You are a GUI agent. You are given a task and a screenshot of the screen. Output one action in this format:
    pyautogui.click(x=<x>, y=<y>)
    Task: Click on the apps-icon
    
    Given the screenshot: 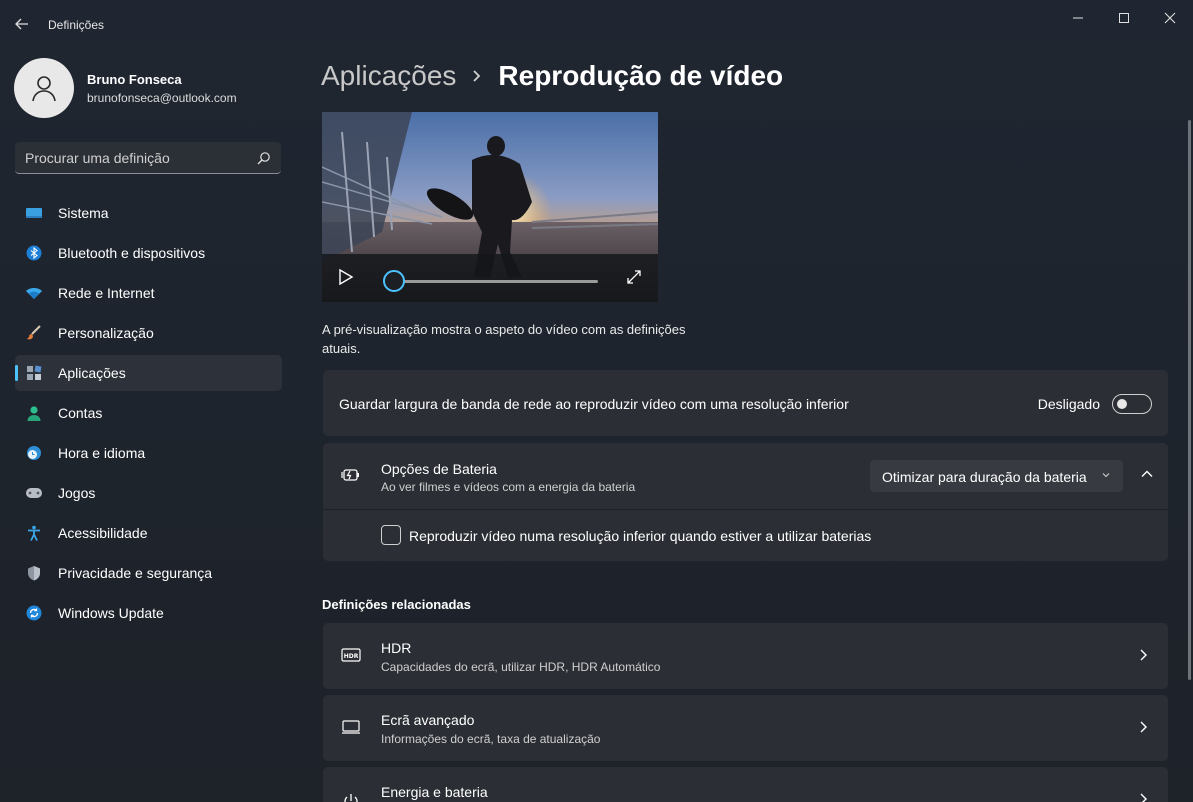 What is the action you would take?
    pyautogui.click(x=34, y=373)
    